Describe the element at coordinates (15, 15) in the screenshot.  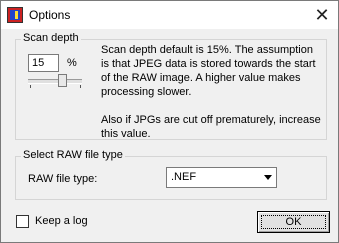
I see `app-icon` at that location.